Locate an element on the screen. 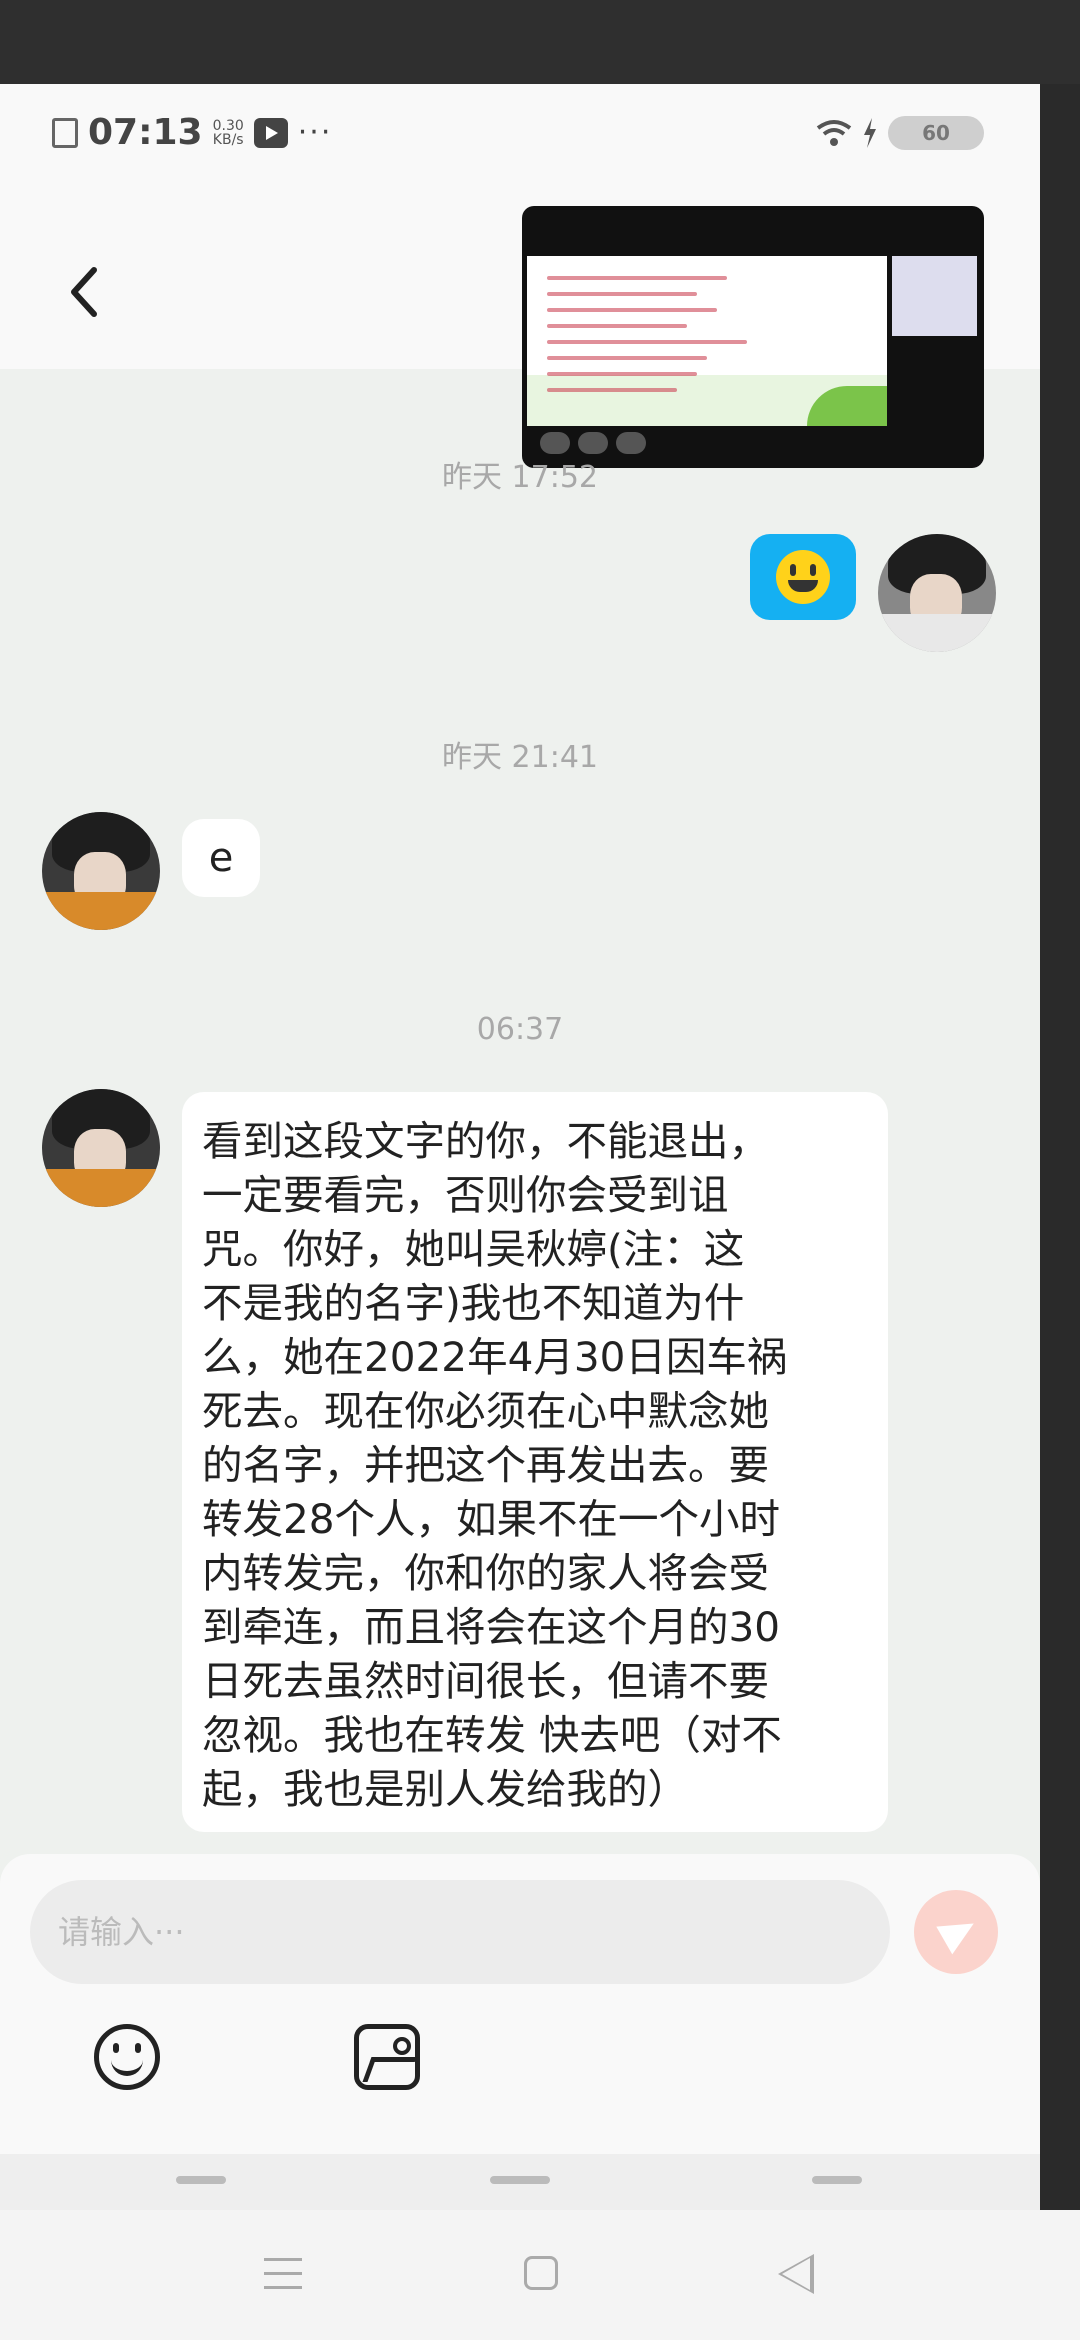  back-triangle-icon is located at coordinates (796, 2274).